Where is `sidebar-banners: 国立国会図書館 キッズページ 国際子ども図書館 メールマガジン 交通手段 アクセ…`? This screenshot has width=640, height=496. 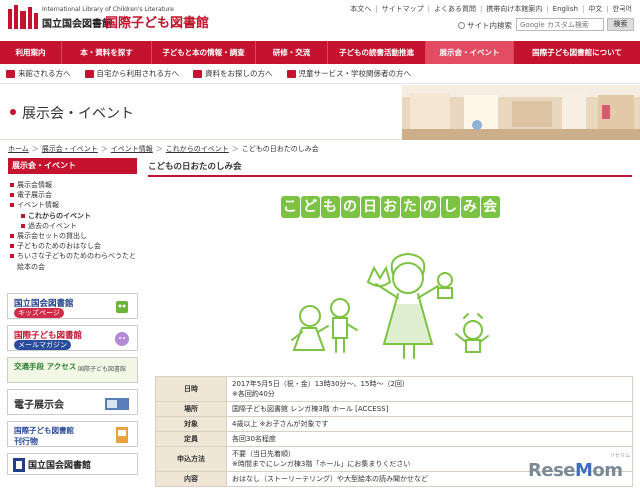 sidebar-banners: 国立国会図書館 キッズページ 国際子ども図書館 メールマガジン 交通手段 アクセ… is located at coordinates (72, 387).